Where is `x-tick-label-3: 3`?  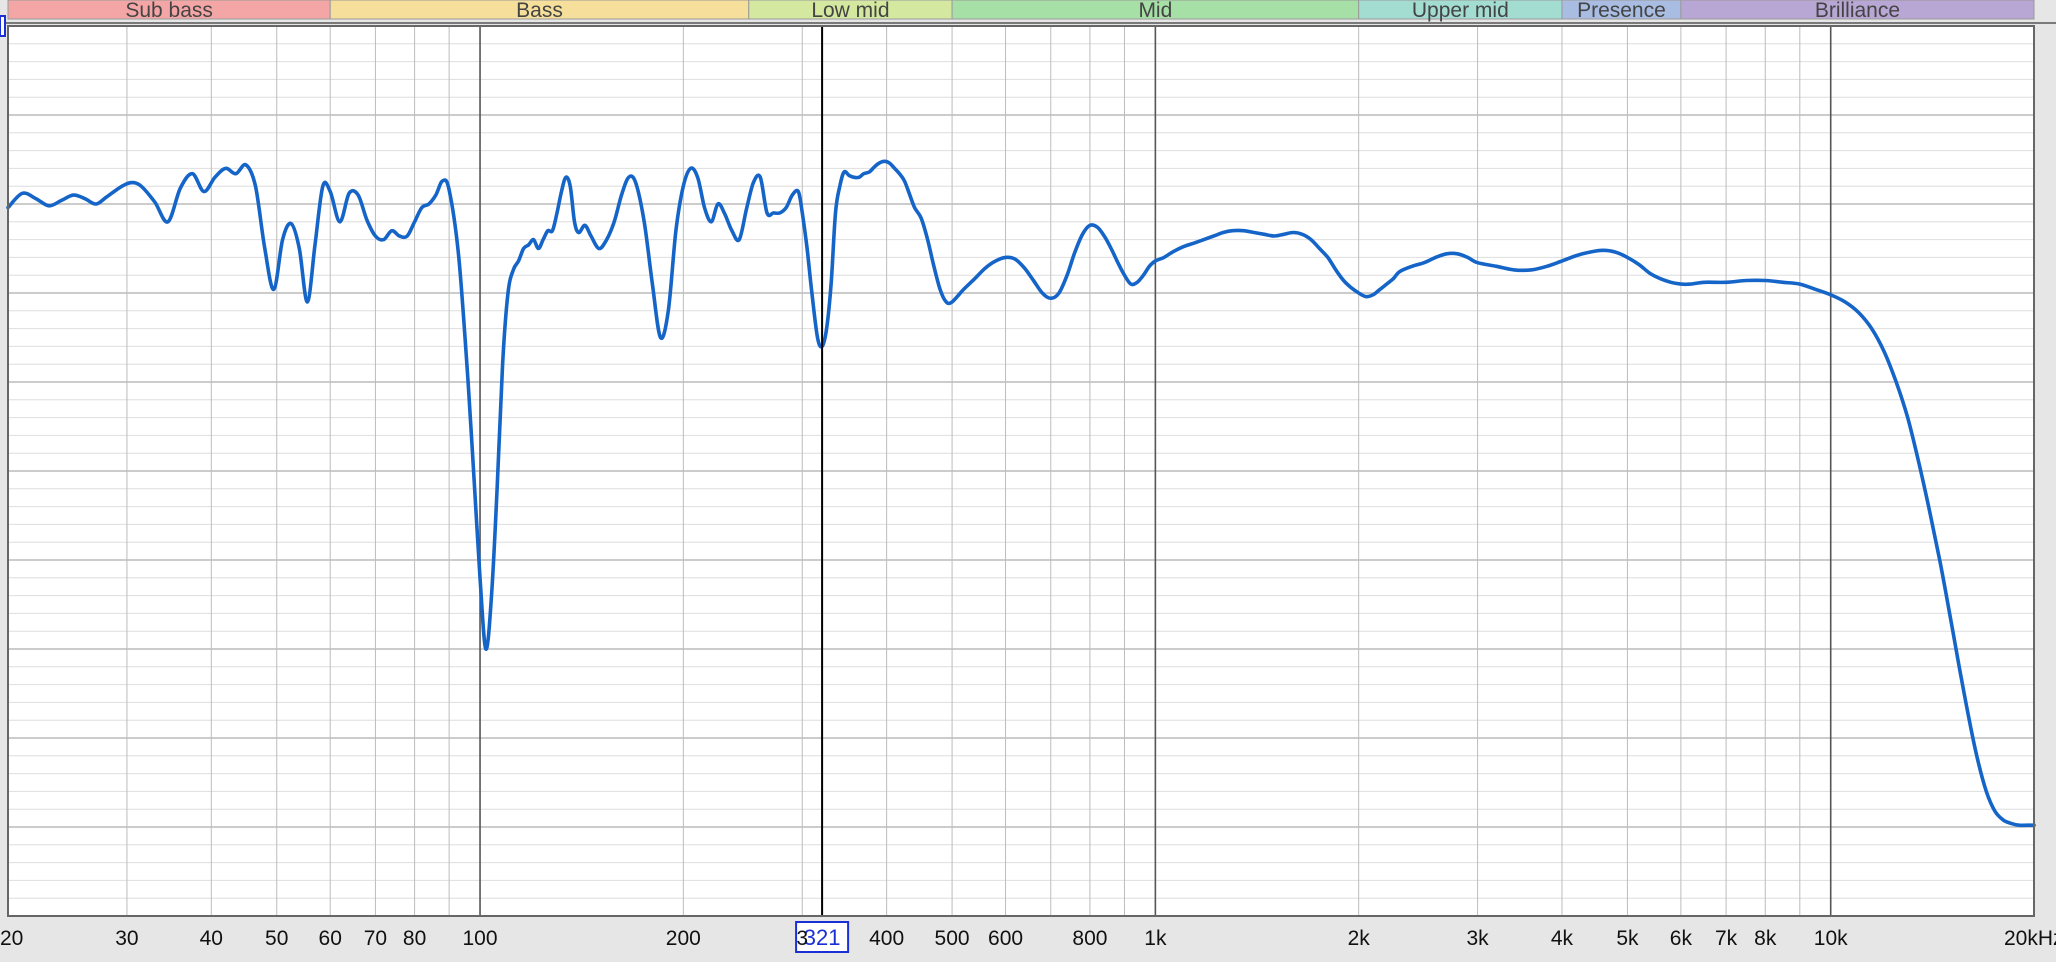 x-tick-label-3: 3 is located at coordinates (802, 938).